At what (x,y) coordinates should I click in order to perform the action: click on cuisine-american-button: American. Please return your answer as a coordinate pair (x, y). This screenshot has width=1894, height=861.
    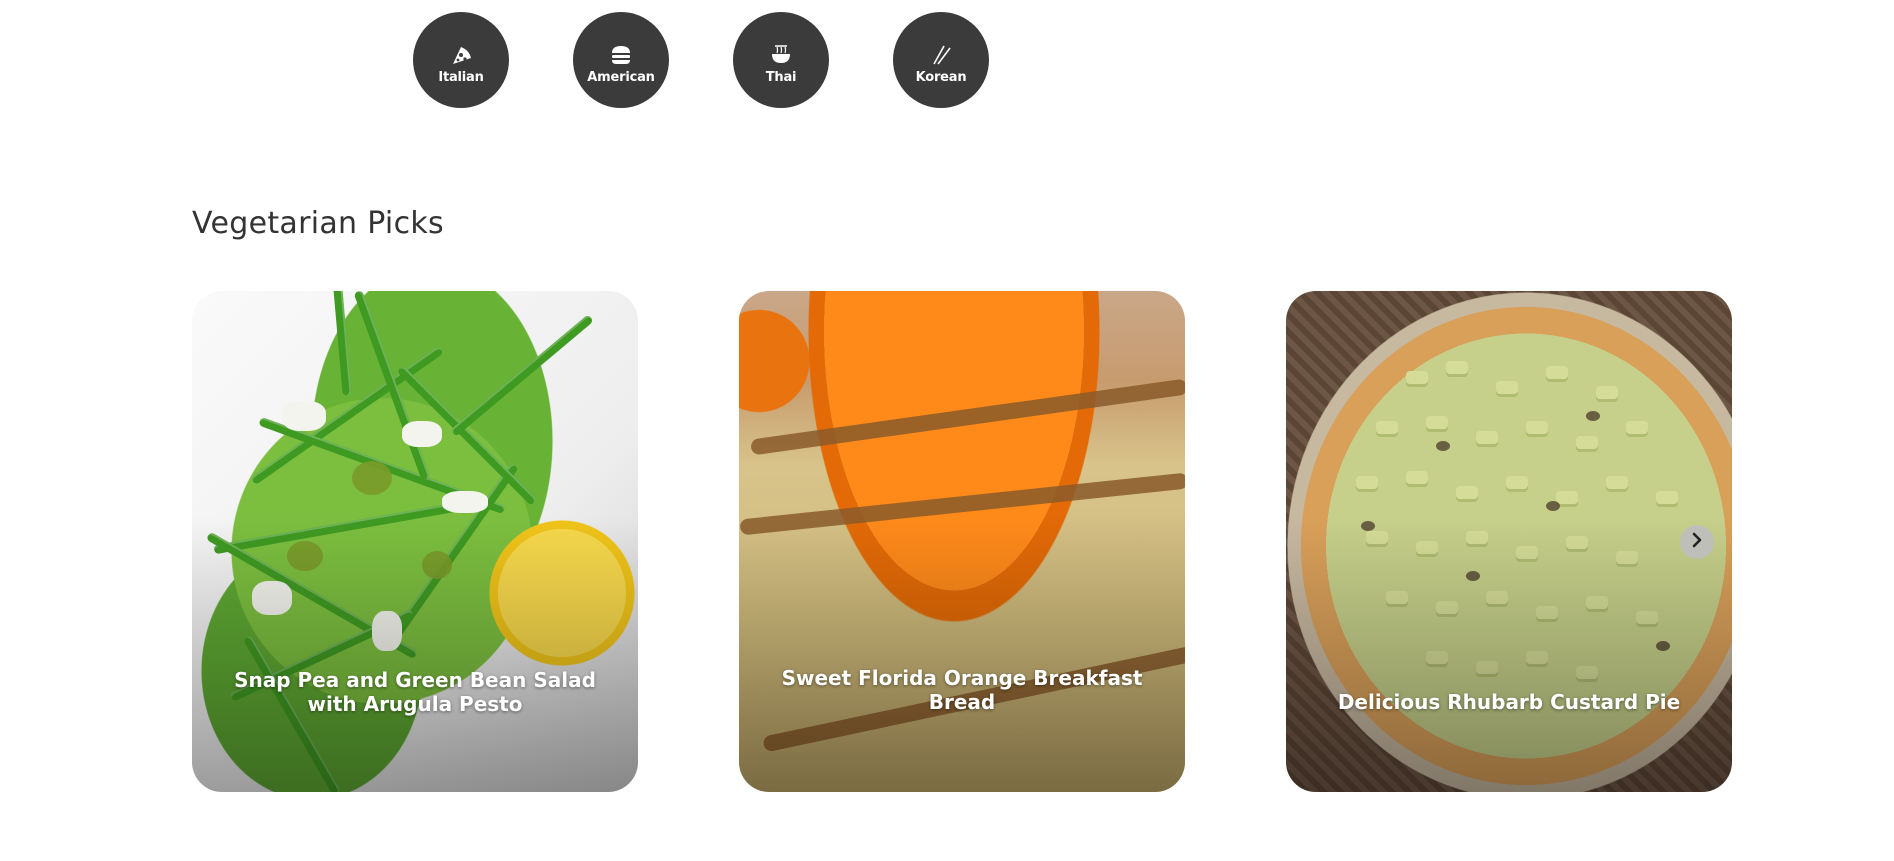
    Looking at the image, I should click on (621, 60).